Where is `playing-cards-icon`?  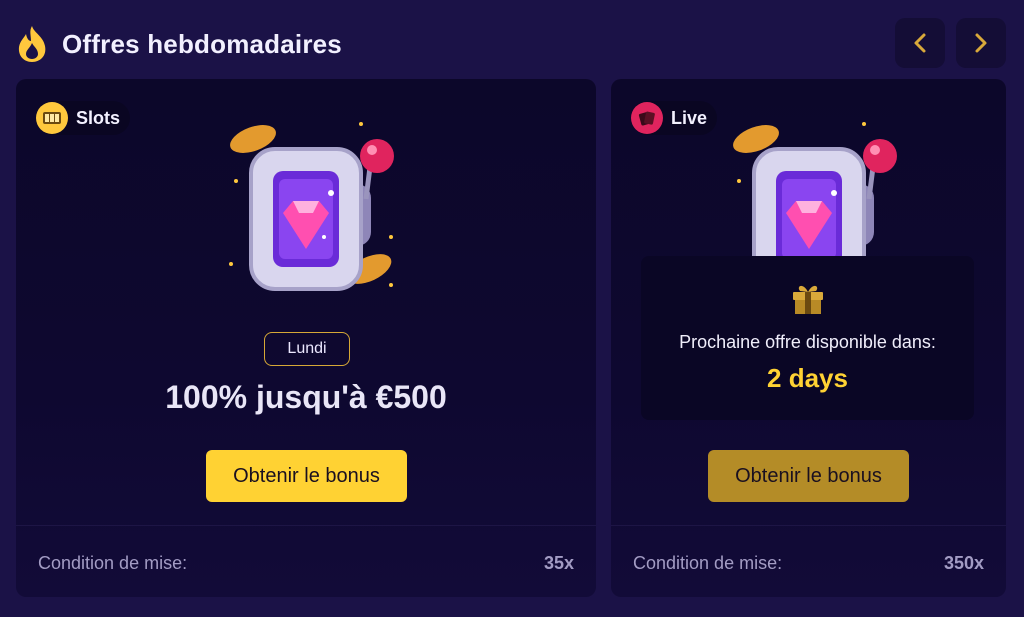 playing-cards-icon is located at coordinates (647, 118).